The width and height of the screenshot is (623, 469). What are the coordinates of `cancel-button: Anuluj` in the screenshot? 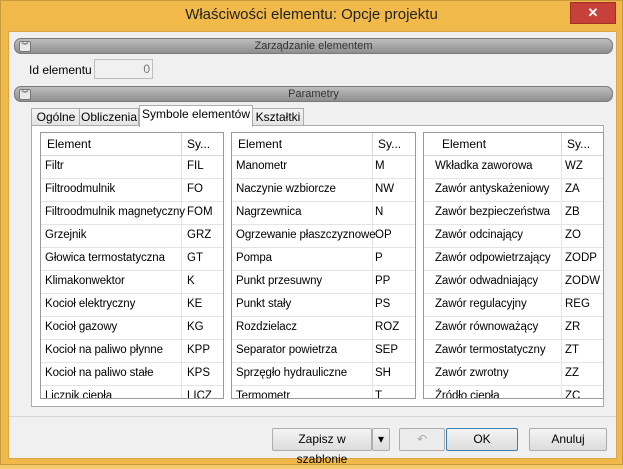 It's located at (568, 439).